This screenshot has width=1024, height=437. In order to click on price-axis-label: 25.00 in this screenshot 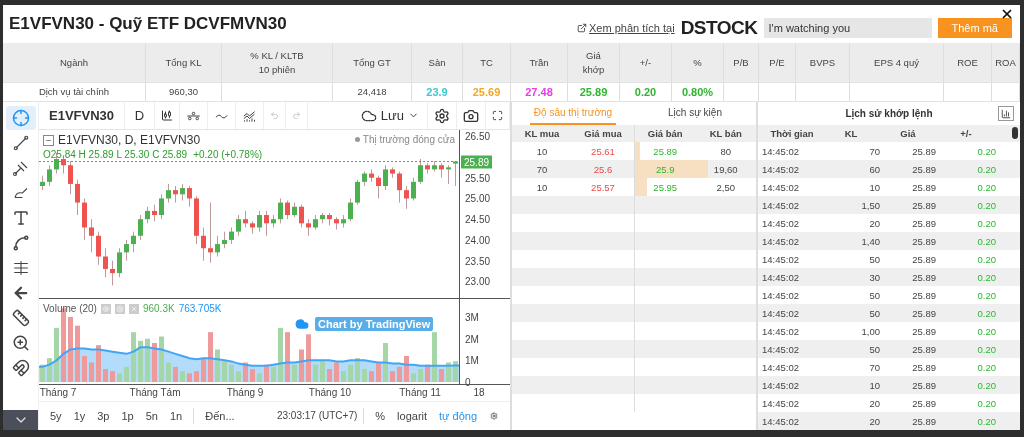, I will do `click(478, 198)`.